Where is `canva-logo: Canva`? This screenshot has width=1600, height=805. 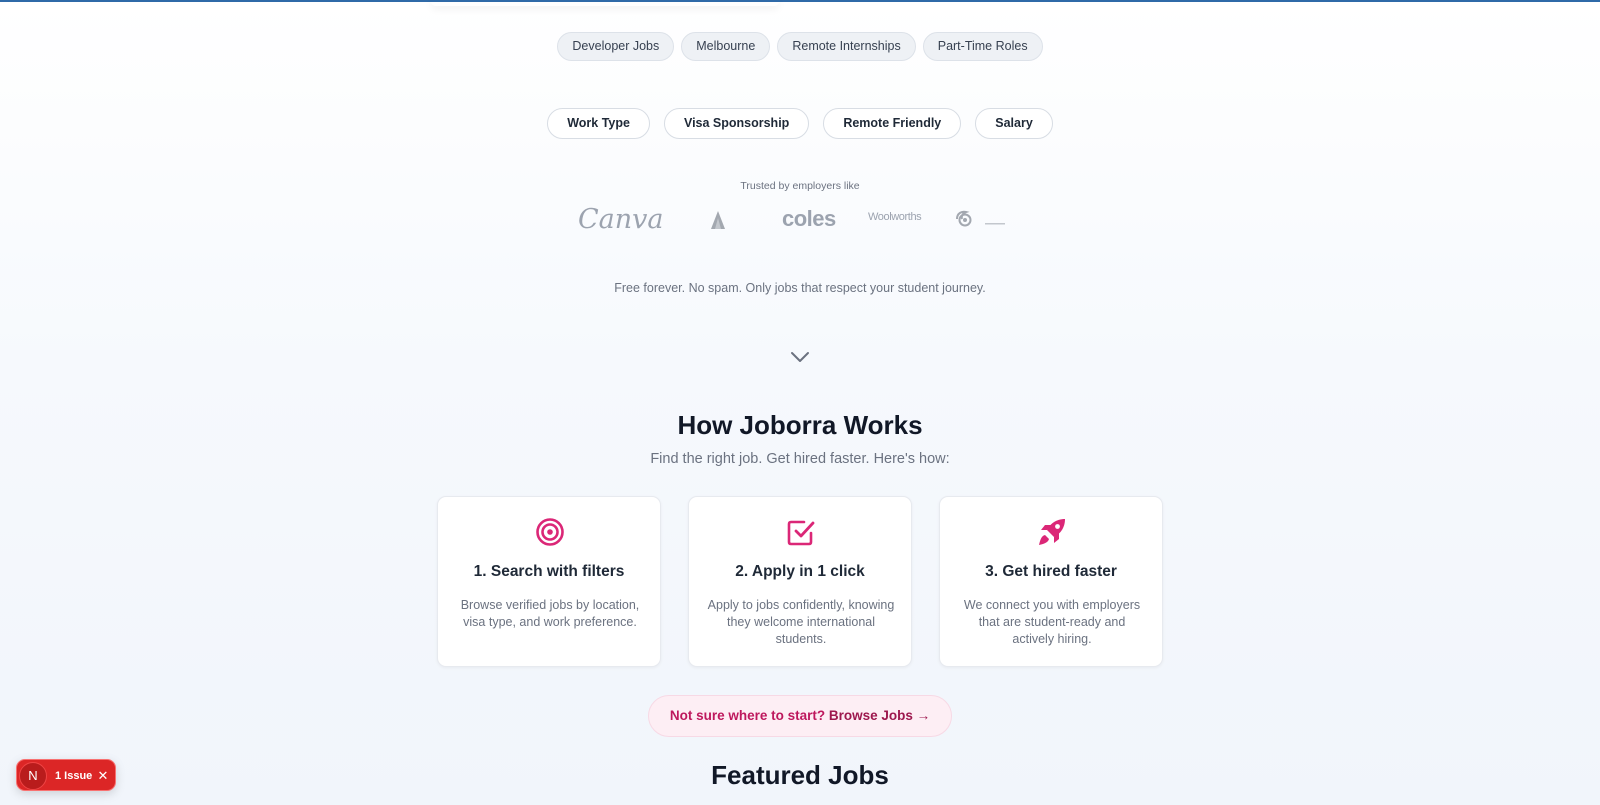 canva-logo: Canva is located at coordinates (621, 219).